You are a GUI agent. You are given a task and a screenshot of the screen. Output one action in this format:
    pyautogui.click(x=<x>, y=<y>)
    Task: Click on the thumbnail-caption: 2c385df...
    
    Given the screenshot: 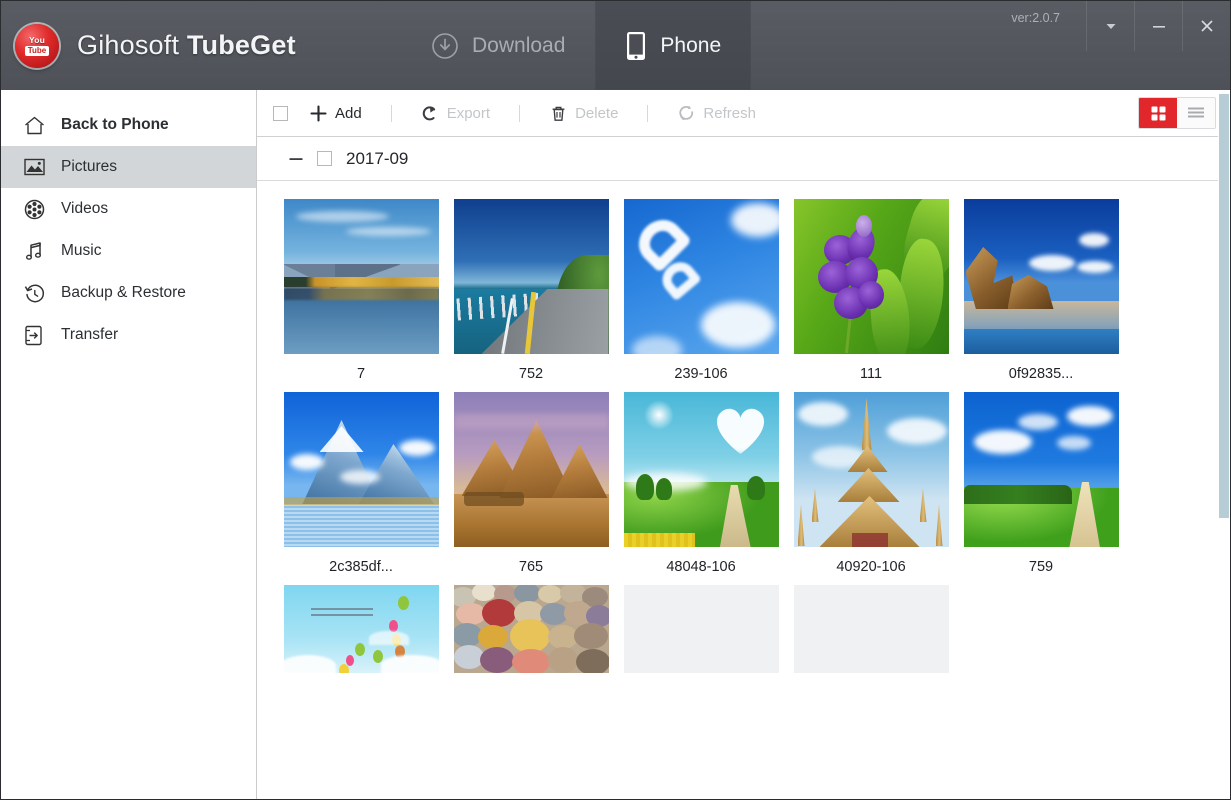 What is the action you would take?
    pyautogui.click(x=361, y=567)
    